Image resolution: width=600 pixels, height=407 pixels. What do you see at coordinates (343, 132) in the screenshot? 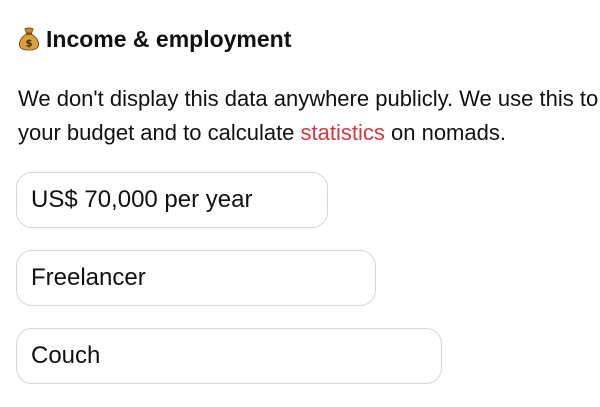
I see `statistics-link: statistics` at bounding box center [343, 132].